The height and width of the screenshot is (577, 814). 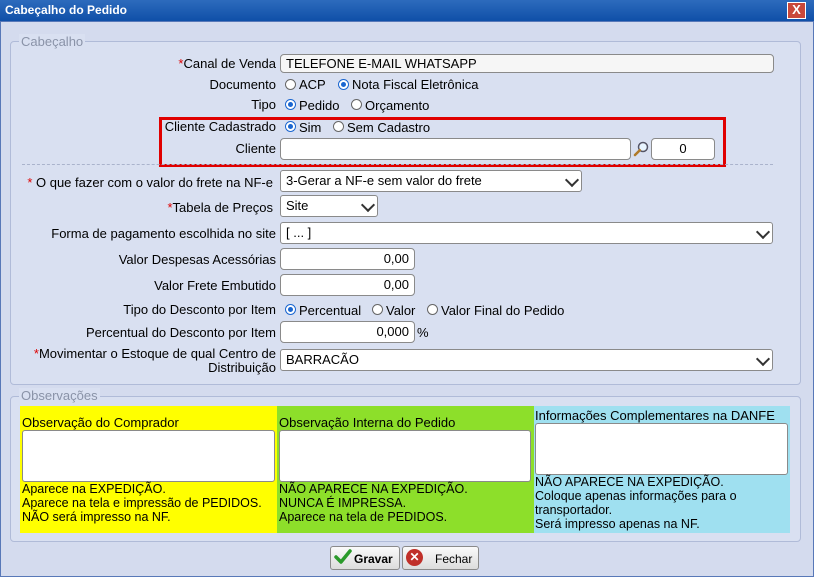 I want to click on close-window-button: X, so click(x=796, y=10).